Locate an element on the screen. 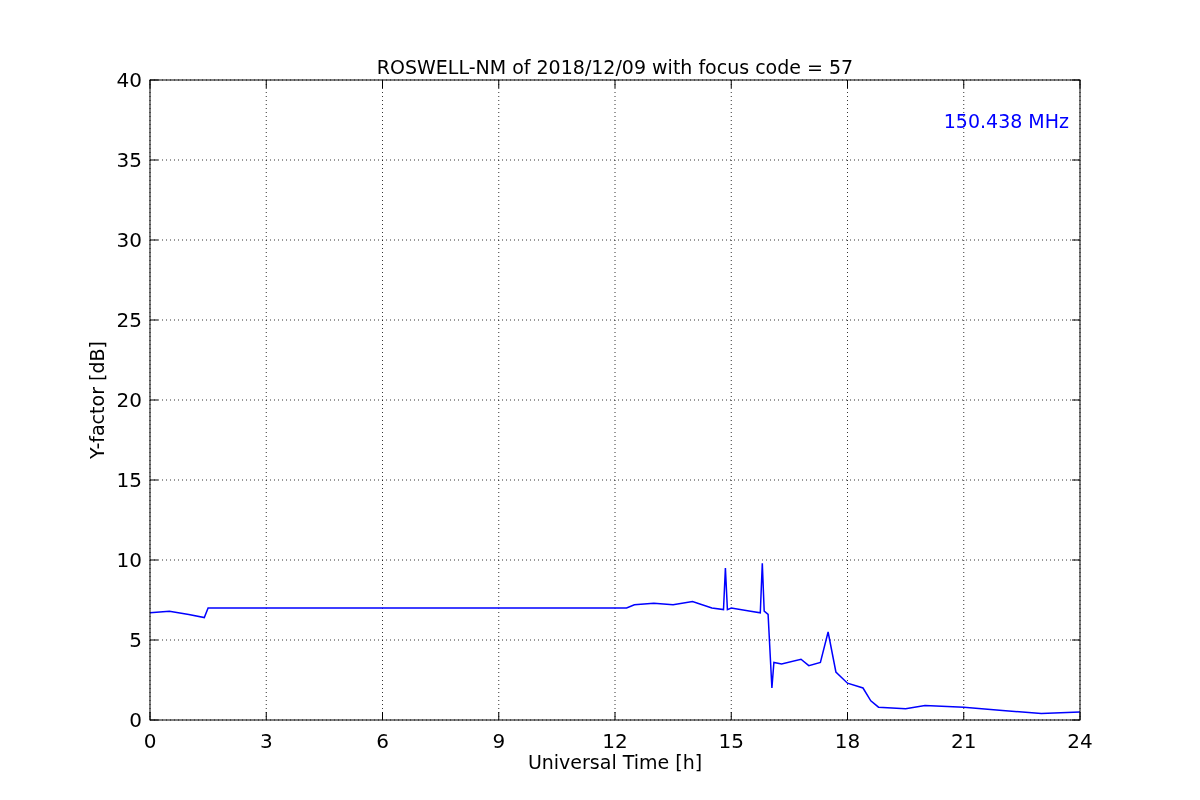 The width and height of the screenshot is (1200, 800). y-tick-label: 20 is located at coordinates (129, 400).